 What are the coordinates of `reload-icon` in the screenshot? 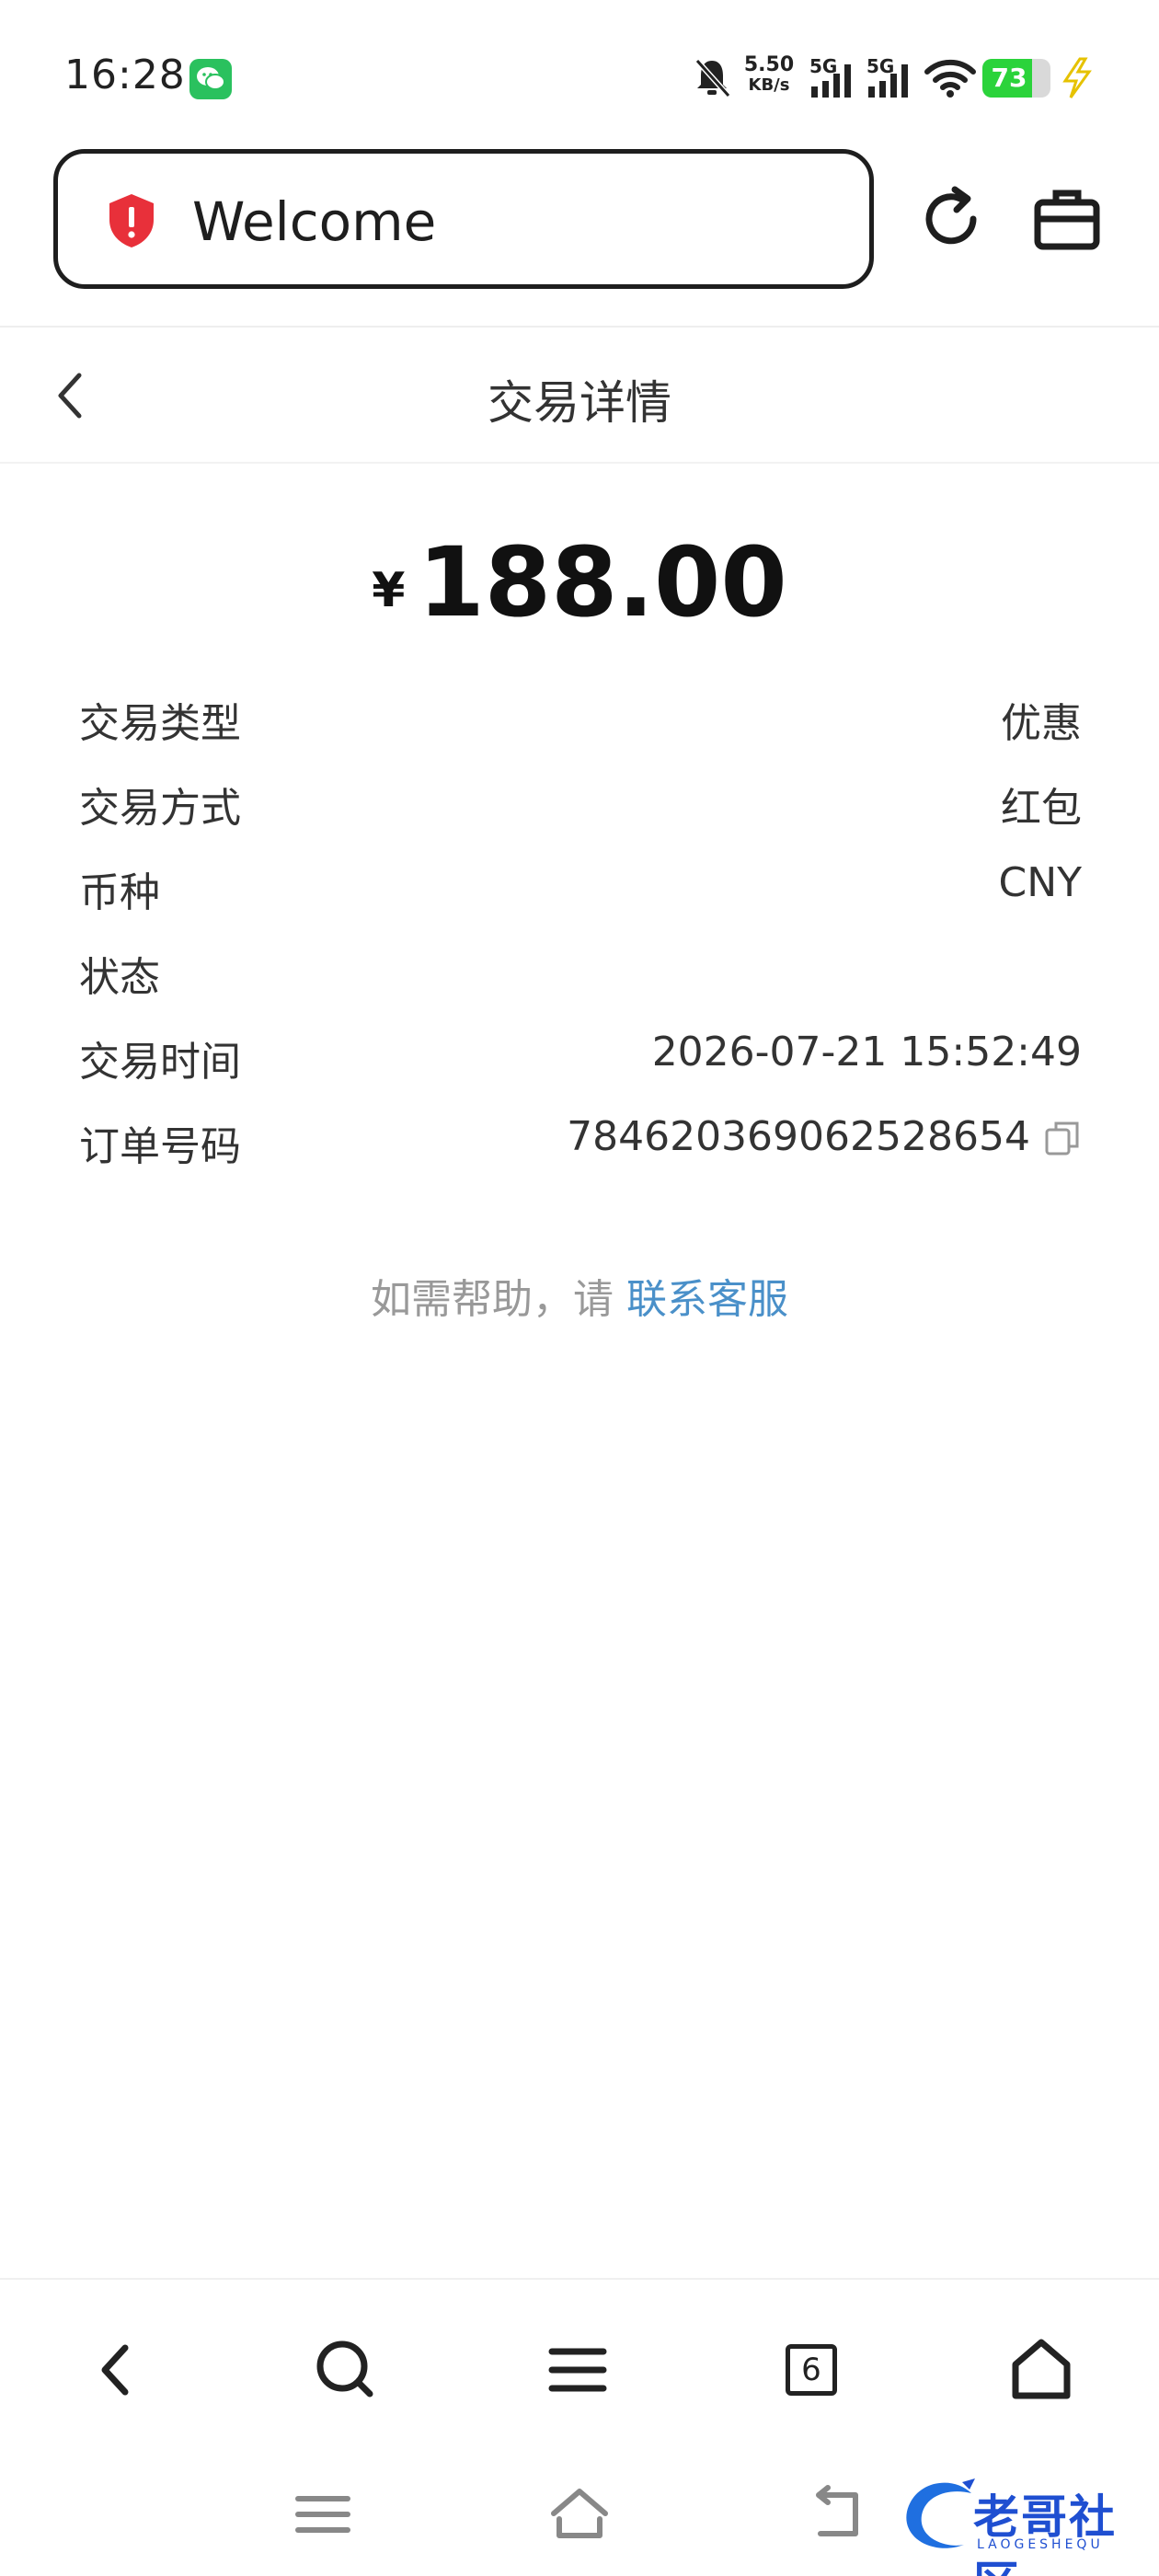 It's located at (951, 219).